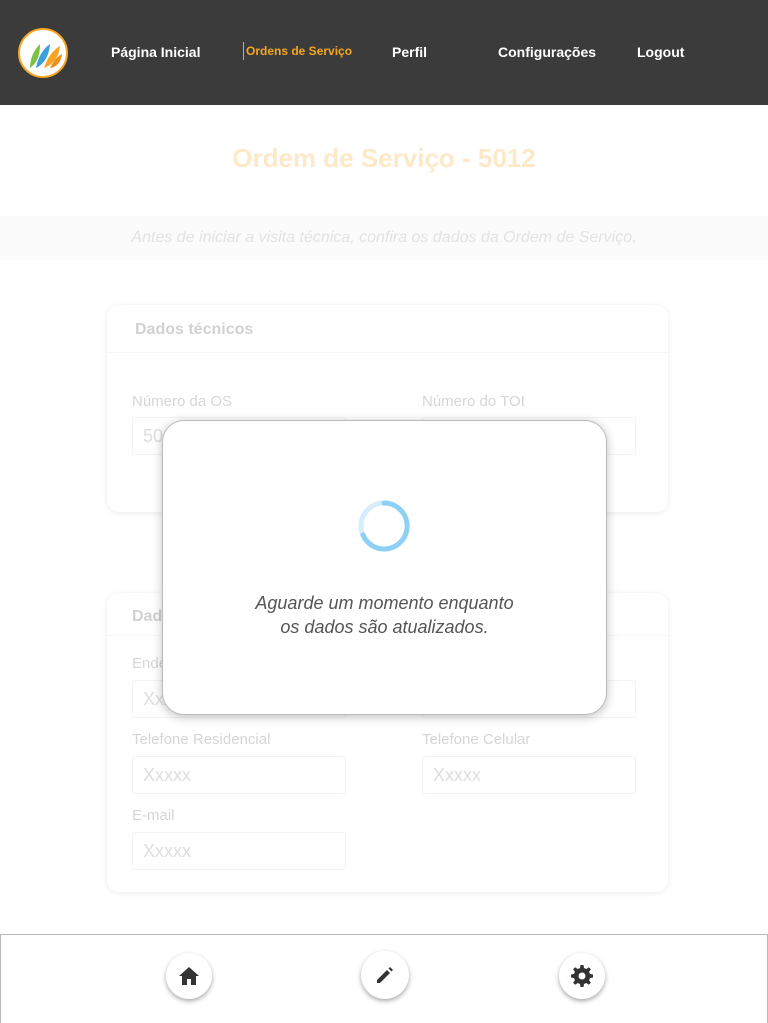 The image size is (768, 1023). I want to click on bottom-toolbar, so click(384, 978).